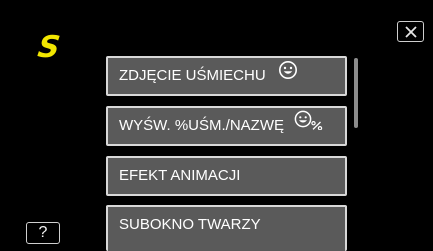 The width and height of the screenshot is (433, 251). I want to click on smart-mode-logo: S, so click(48, 47).